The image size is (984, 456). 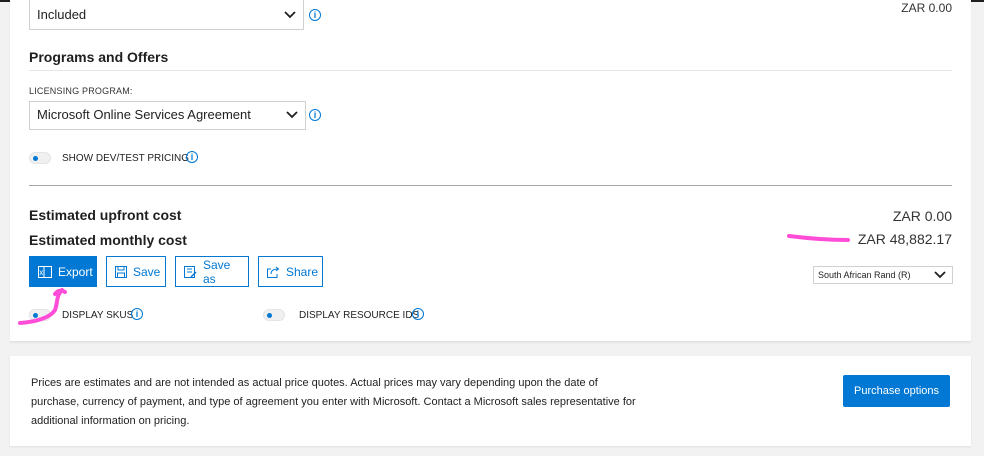 I want to click on licensing-program-select: Microsoft Online Services Agreement, so click(x=167, y=115).